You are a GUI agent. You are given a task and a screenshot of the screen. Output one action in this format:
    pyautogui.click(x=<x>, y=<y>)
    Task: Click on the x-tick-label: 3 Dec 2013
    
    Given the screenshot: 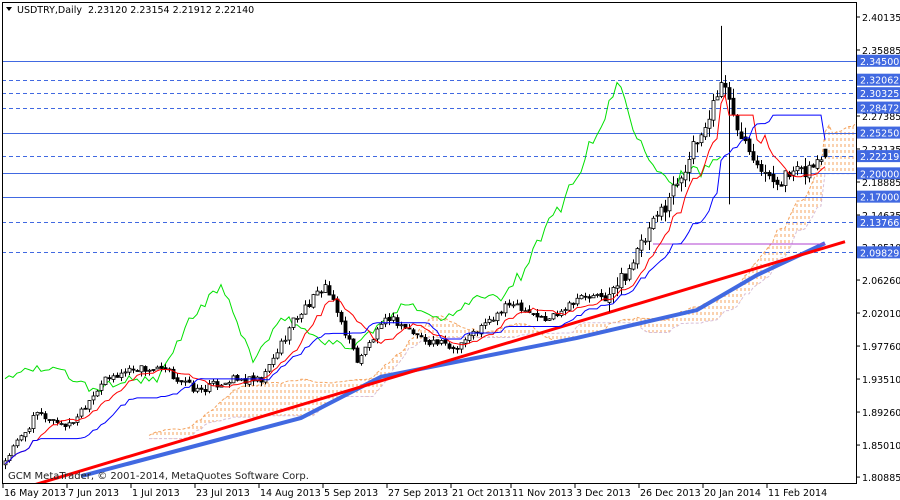 What is the action you would take?
    pyautogui.click(x=603, y=493)
    